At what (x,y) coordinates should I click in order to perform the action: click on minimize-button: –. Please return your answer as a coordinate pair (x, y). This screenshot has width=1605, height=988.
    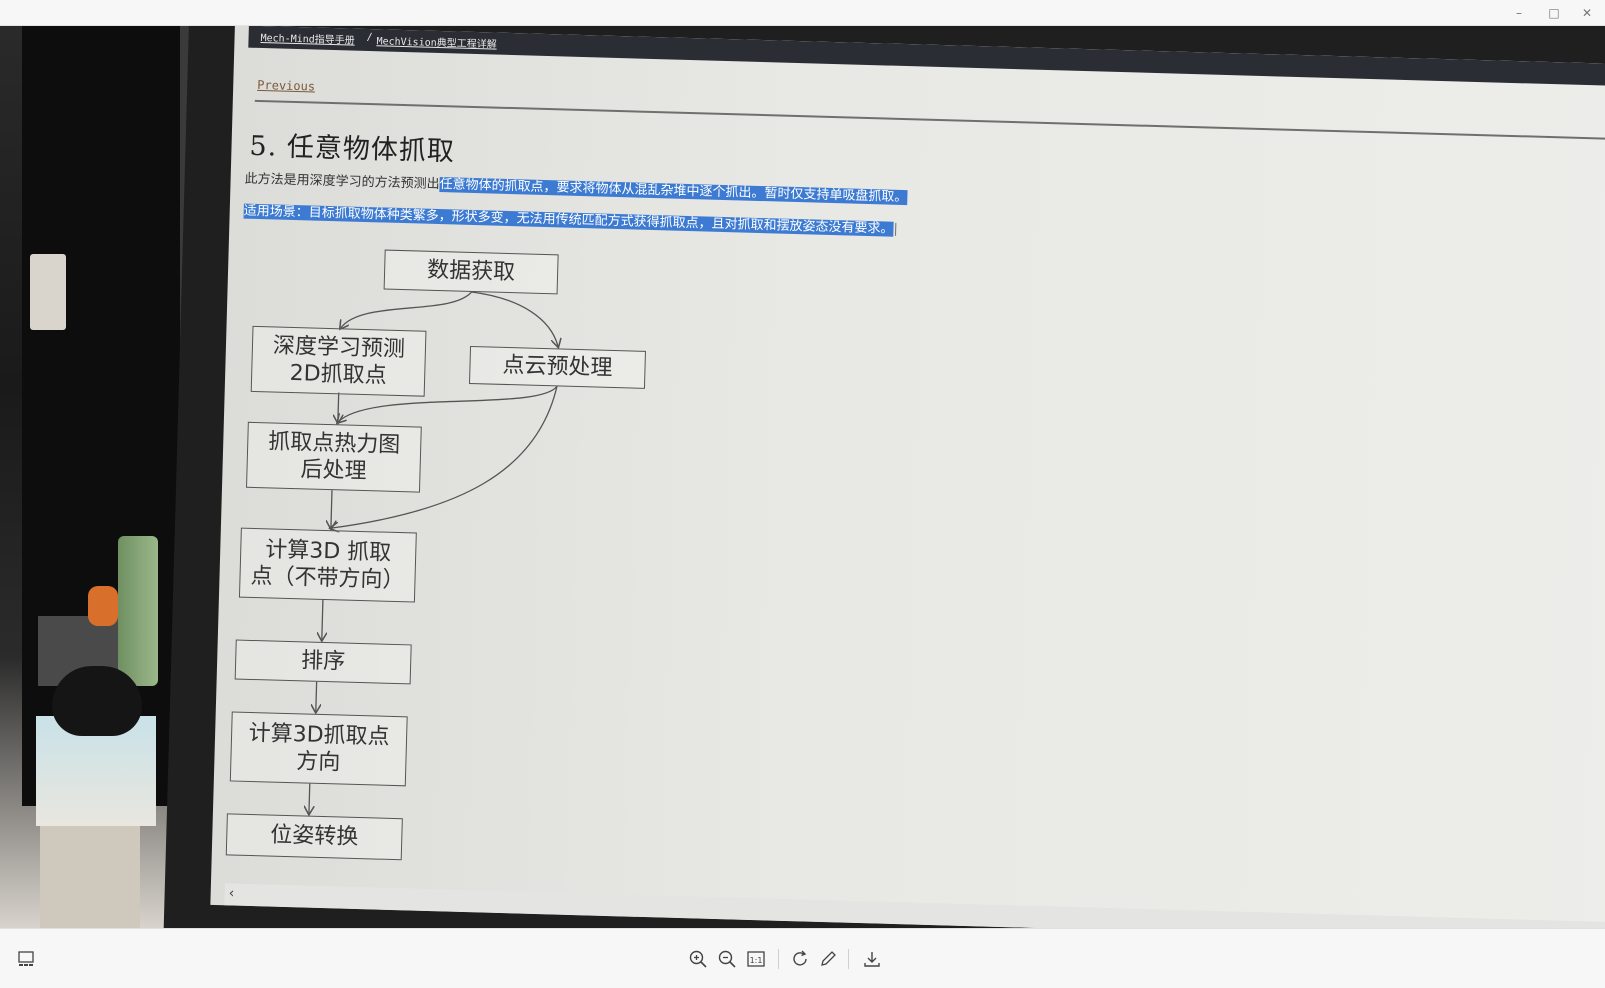
    Looking at the image, I should click on (1519, 13).